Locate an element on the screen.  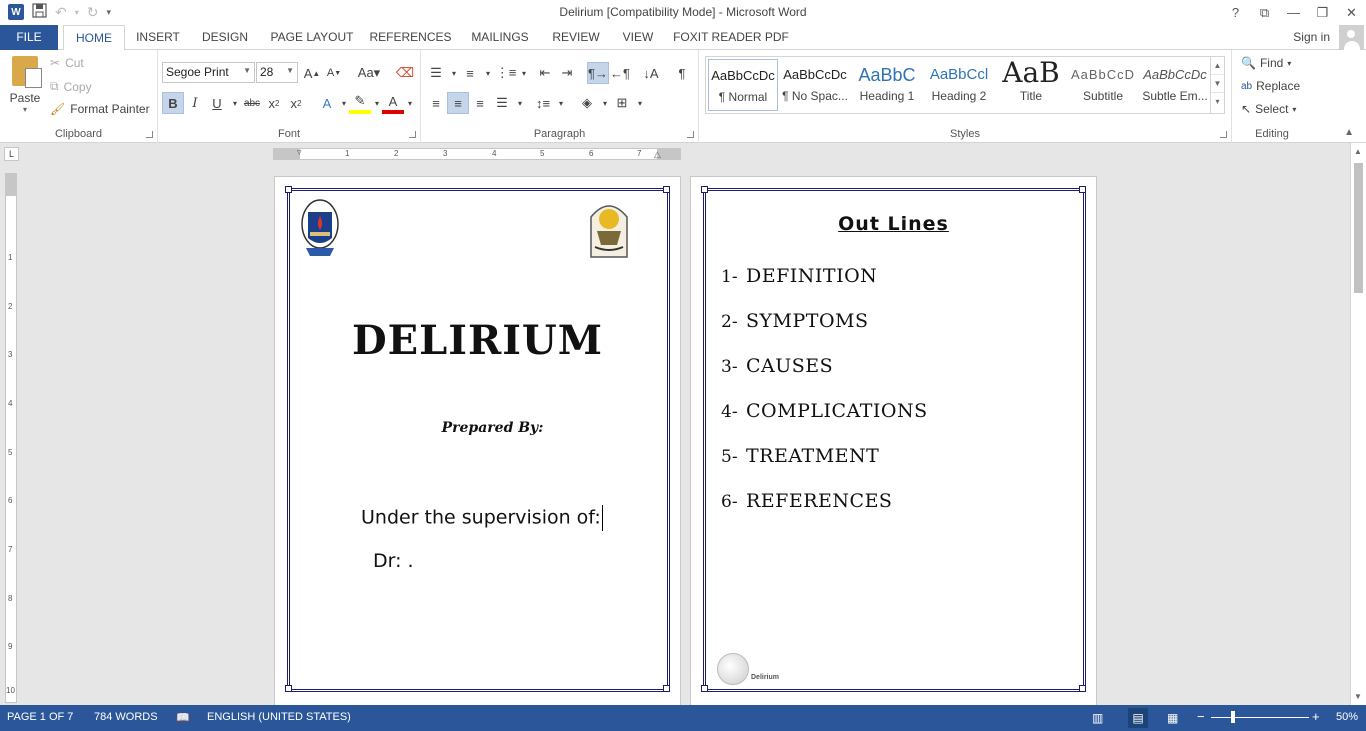
show-formatting-marks-icon: ¶ is located at coordinates (682, 73).